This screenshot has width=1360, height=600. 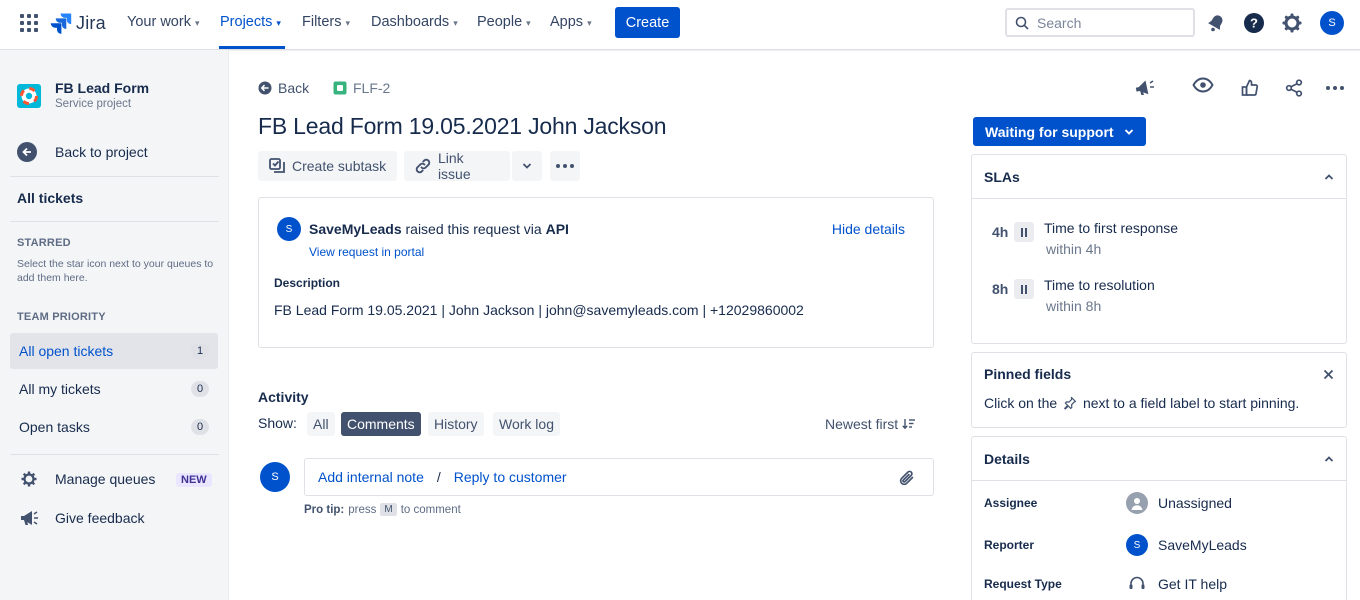 I want to click on nav-dashboards: Dashboards ▾, so click(x=414, y=22).